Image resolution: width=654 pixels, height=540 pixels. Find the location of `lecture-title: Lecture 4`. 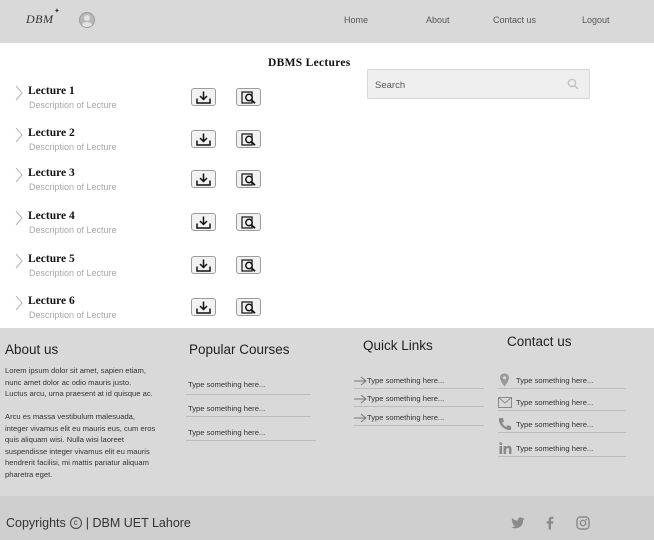

lecture-title: Lecture 4 is located at coordinates (51, 216).